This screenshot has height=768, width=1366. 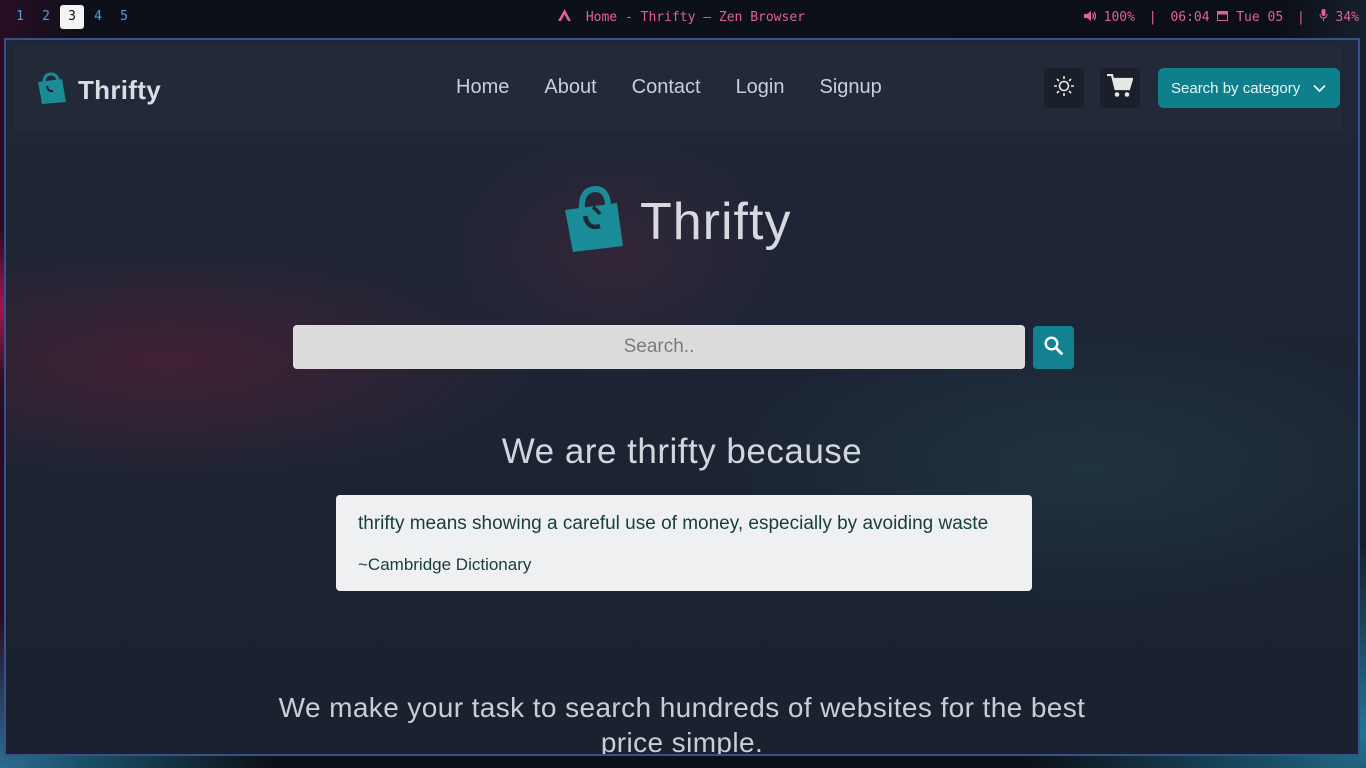 I want to click on sun-icon, so click(x=1064, y=88).